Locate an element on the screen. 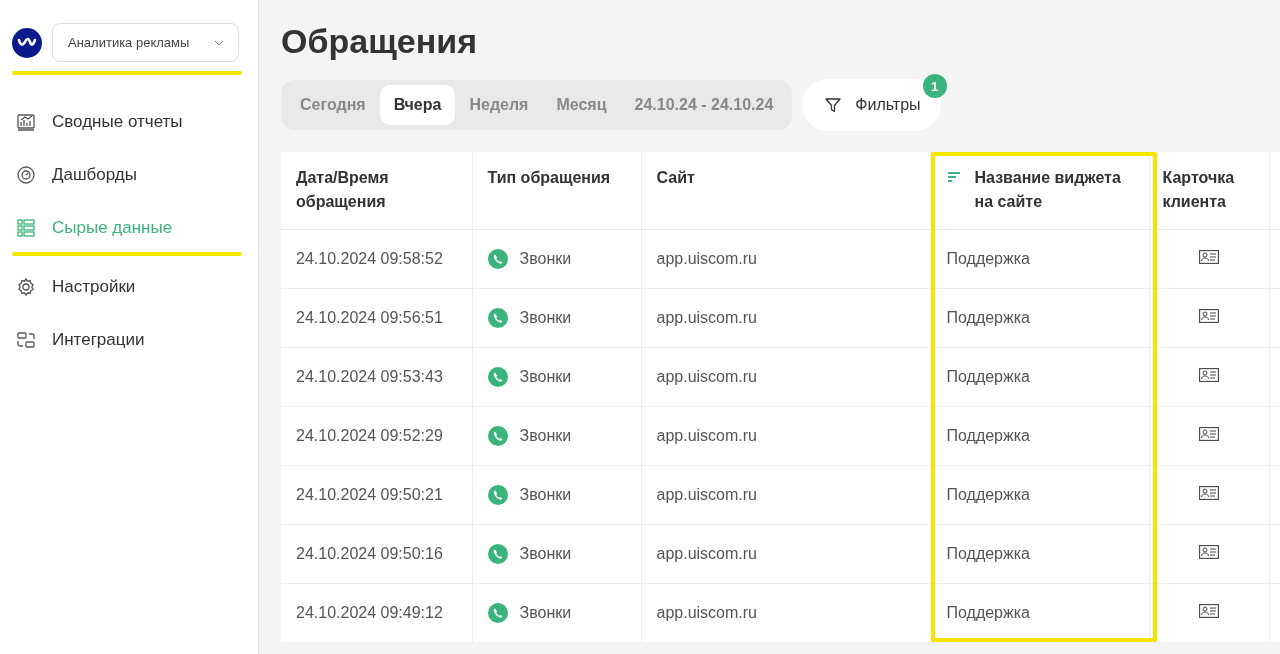  list-icon is located at coordinates (26, 227).